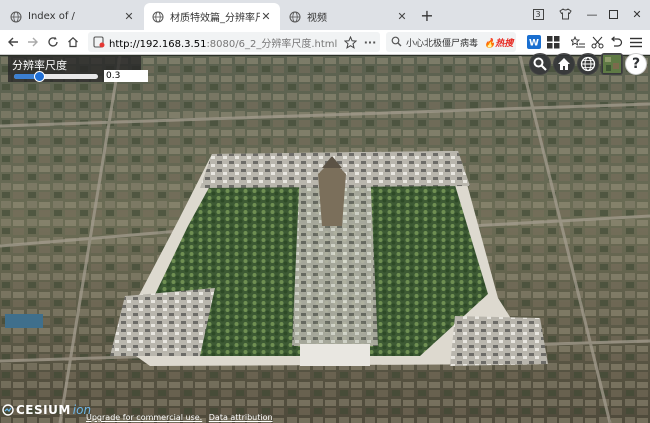  I want to click on menu-icon, so click(636, 42).